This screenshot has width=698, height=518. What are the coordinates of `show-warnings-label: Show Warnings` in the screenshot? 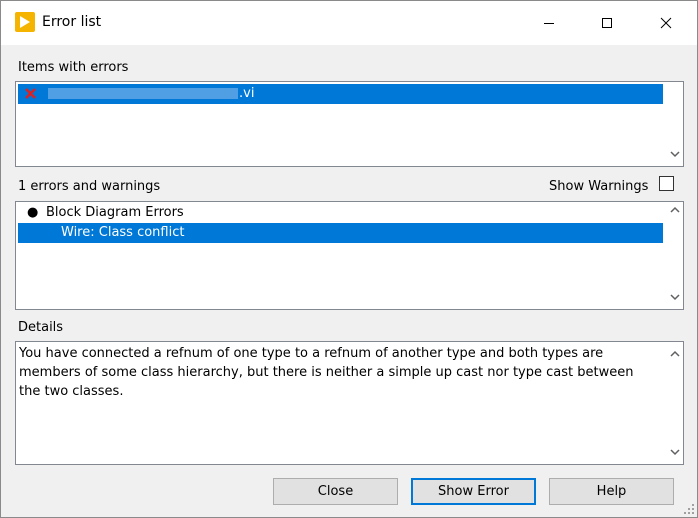 It's located at (598, 186).